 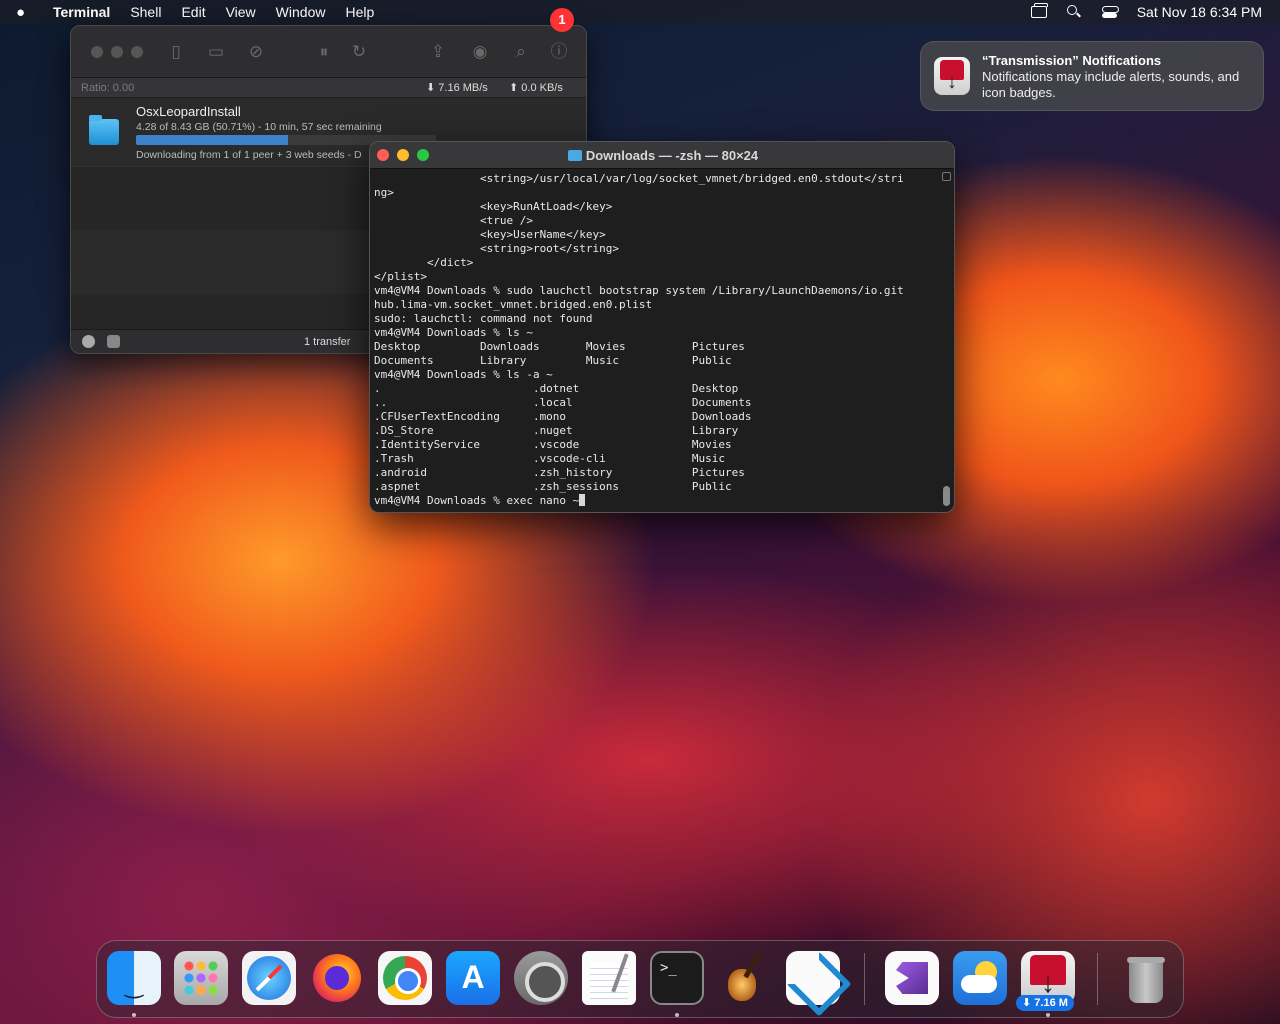 What do you see at coordinates (193, 12) in the screenshot?
I see `menu-edit: Edit` at bounding box center [193, 12].